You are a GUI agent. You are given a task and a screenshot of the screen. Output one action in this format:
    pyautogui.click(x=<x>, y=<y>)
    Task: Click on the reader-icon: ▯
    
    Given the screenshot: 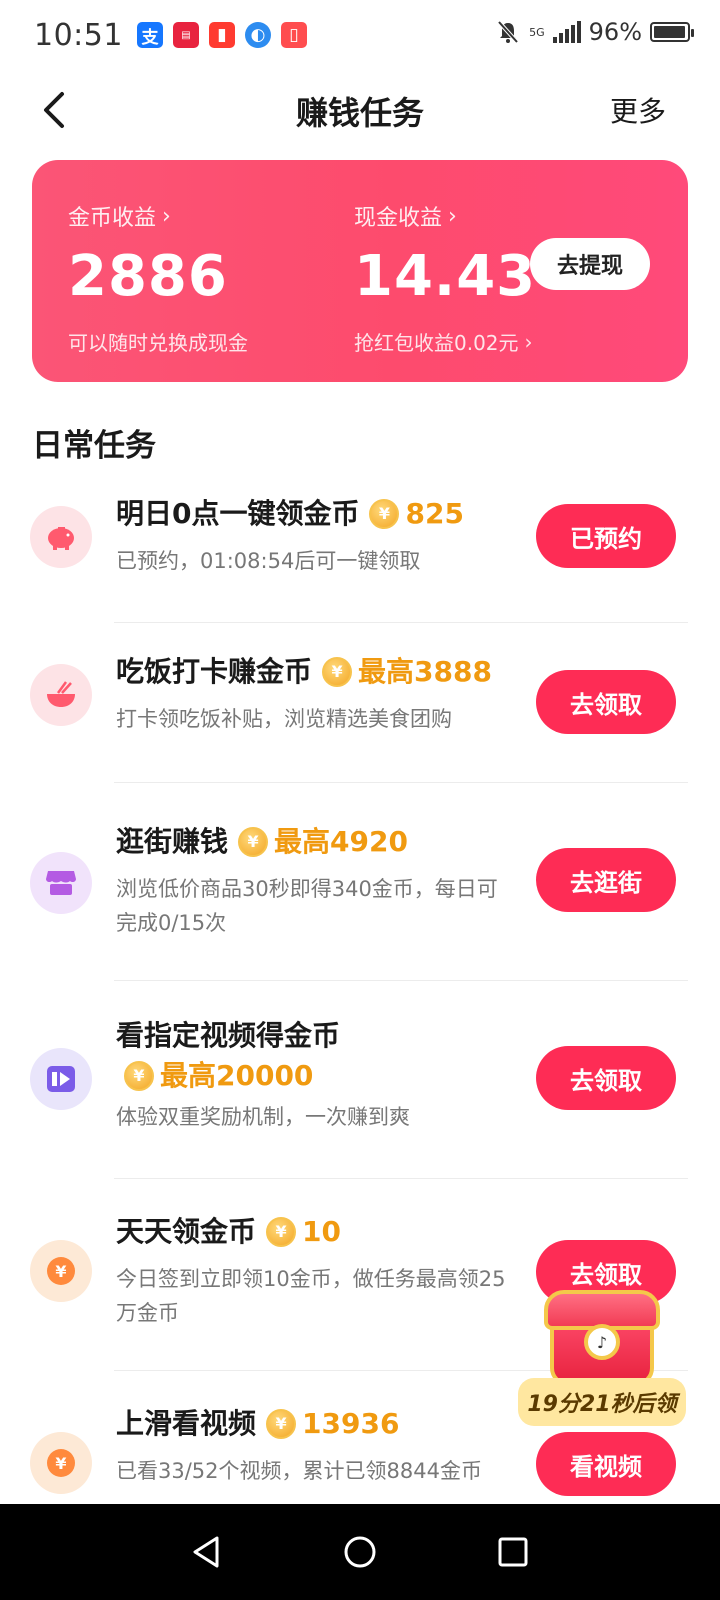 What is the action you would take?
    pyautogui.click(x=293, y=35)
    